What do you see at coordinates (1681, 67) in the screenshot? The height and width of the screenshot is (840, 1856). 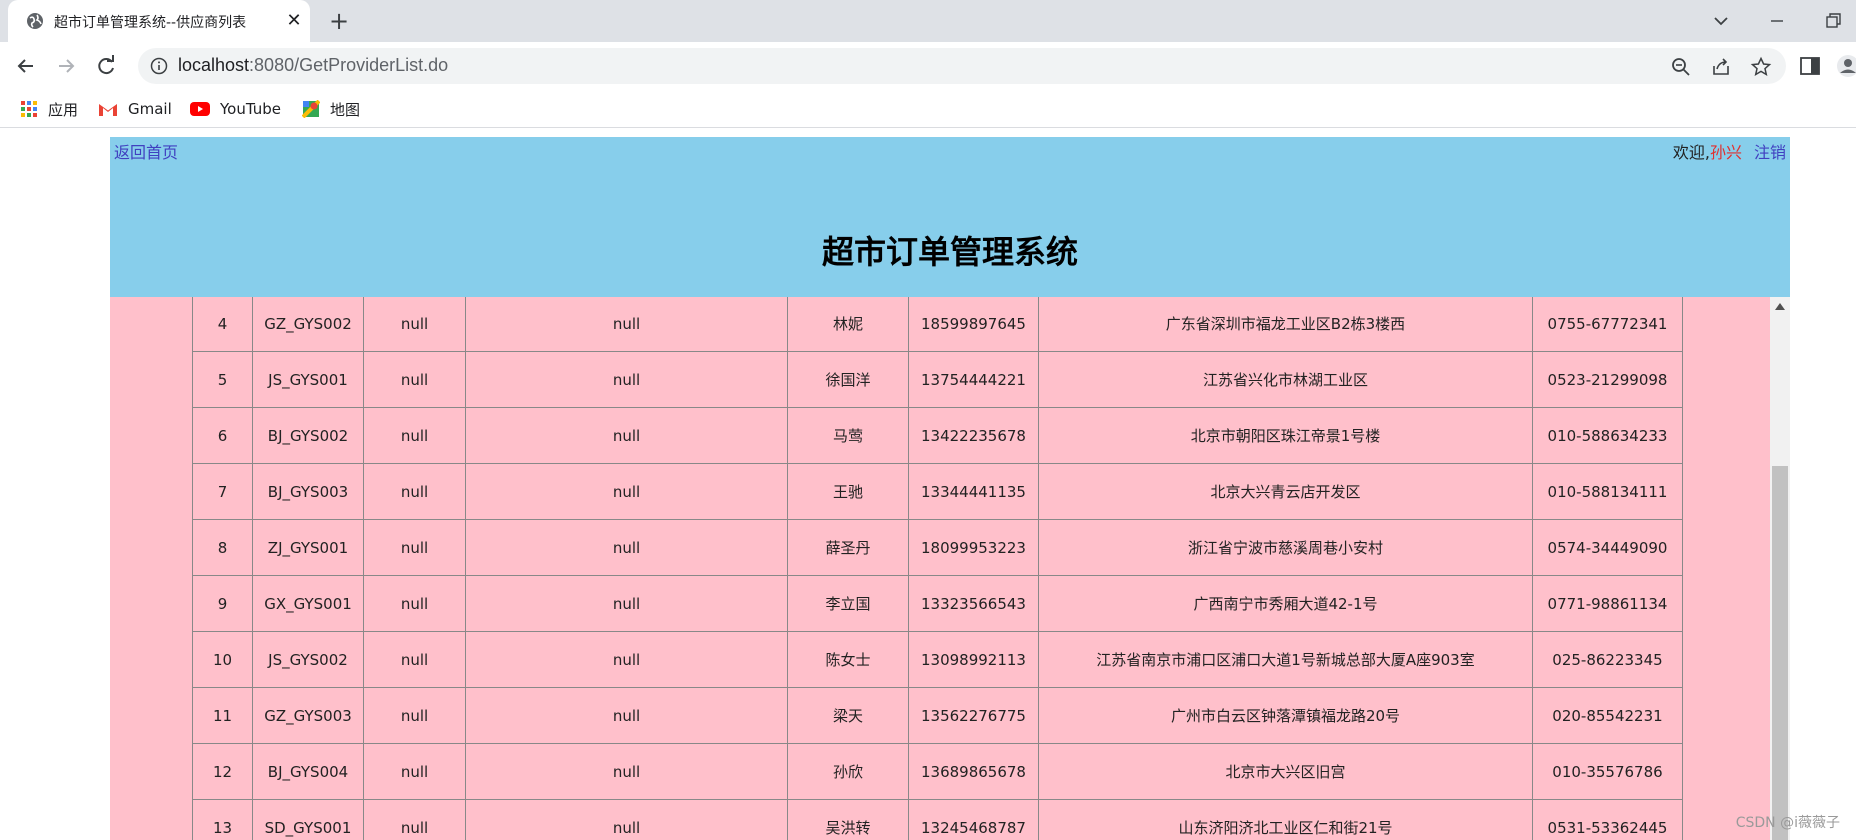 I see `zoom-icon` at bounding box center [1681, 67].